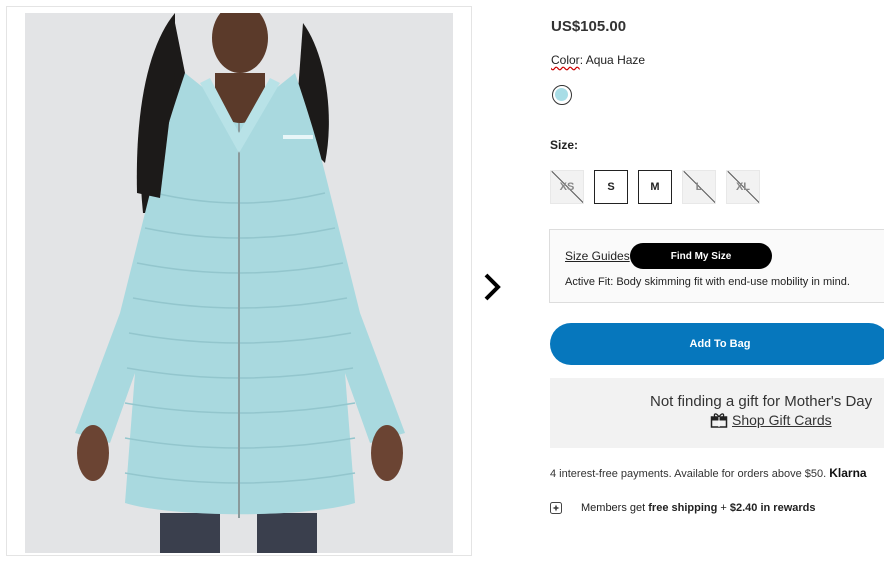 This screenshot has width=884, height=564. I want to click on size-guides-link: Size Guides, so click(597, 256).